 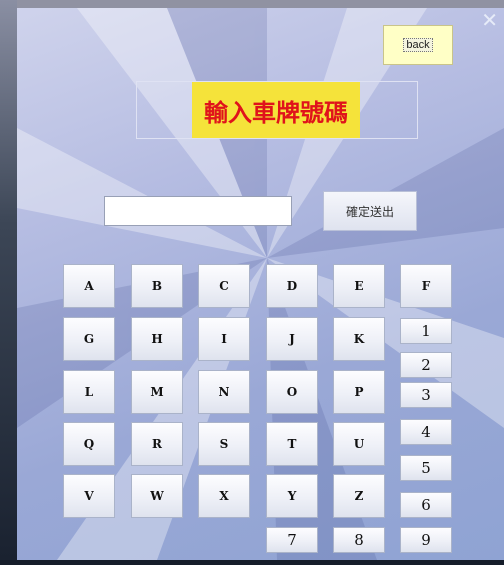 I want to click on key-g: G, so click(x=89, y=339).